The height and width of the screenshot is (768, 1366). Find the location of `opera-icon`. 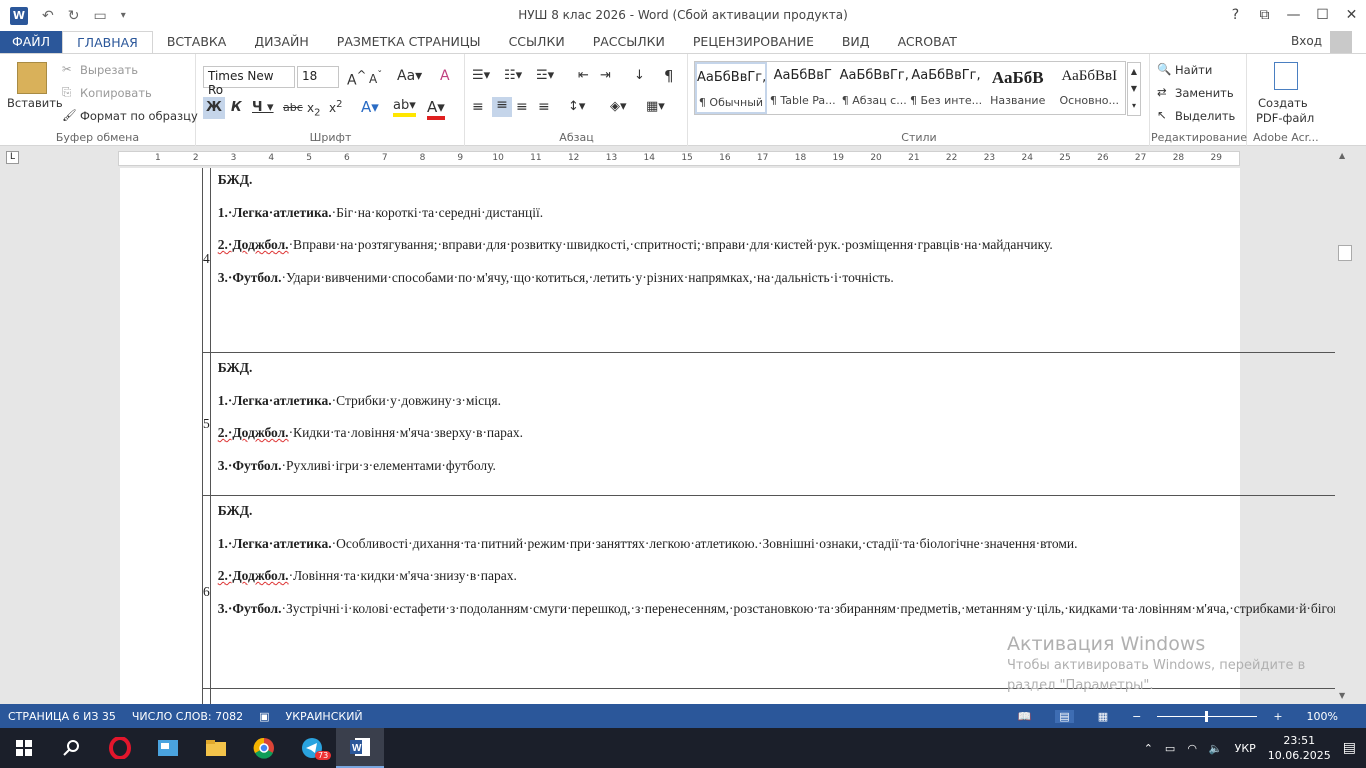

opera-icon is located at coordinates (120, 748).